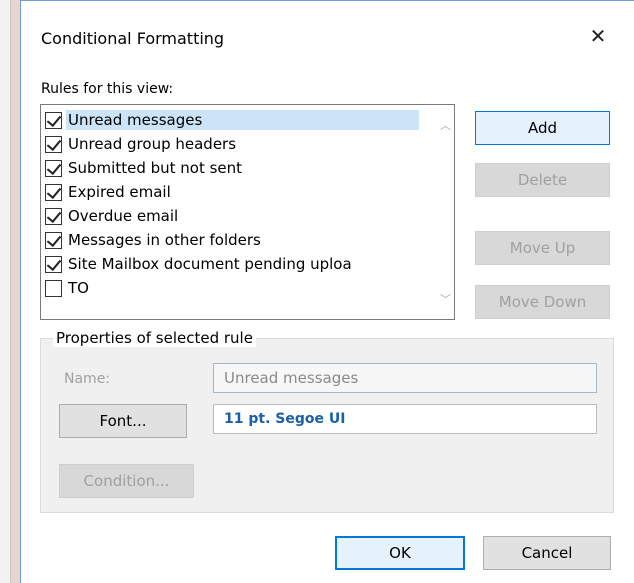 This screenshot has height=583, width=634. Describe the element at coordinates (405, 378) in the screenshot. I see `name-field: Unread messages` at that location.